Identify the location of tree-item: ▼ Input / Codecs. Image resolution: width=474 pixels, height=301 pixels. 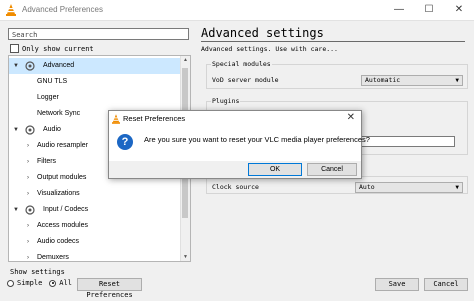
(95, 210).